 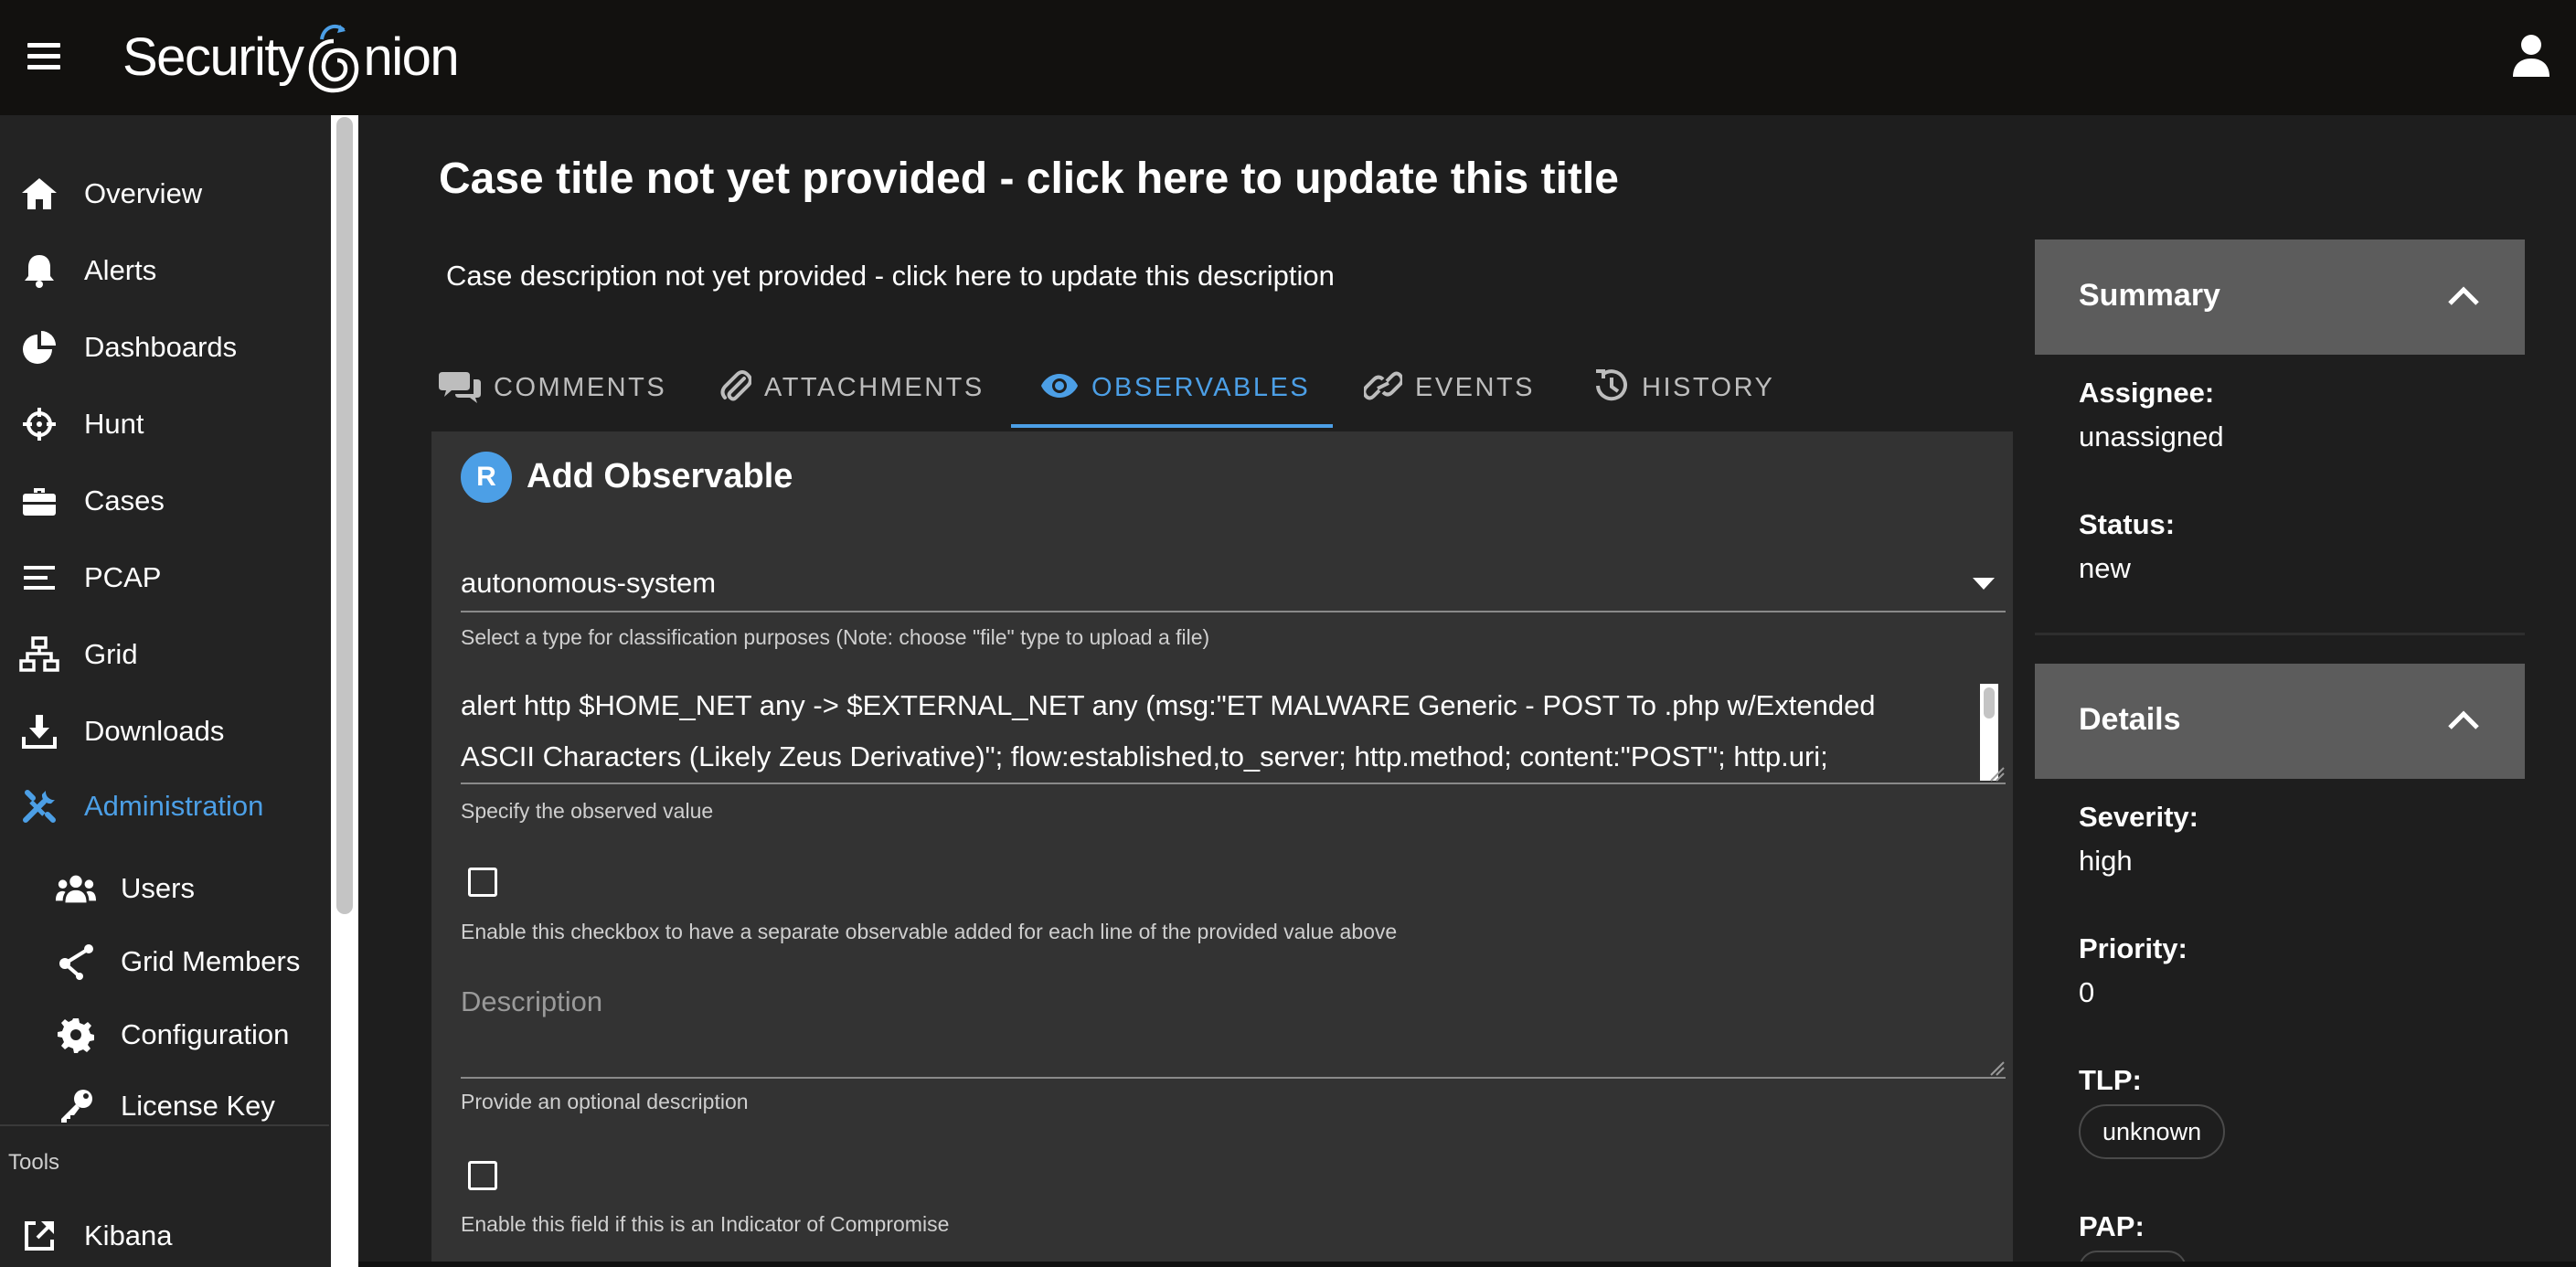 What do you see at coordinates (587, 811) in the screenshot?
I see `observable-value-hint: Specify the observed value` at bounding box center [587, 811].